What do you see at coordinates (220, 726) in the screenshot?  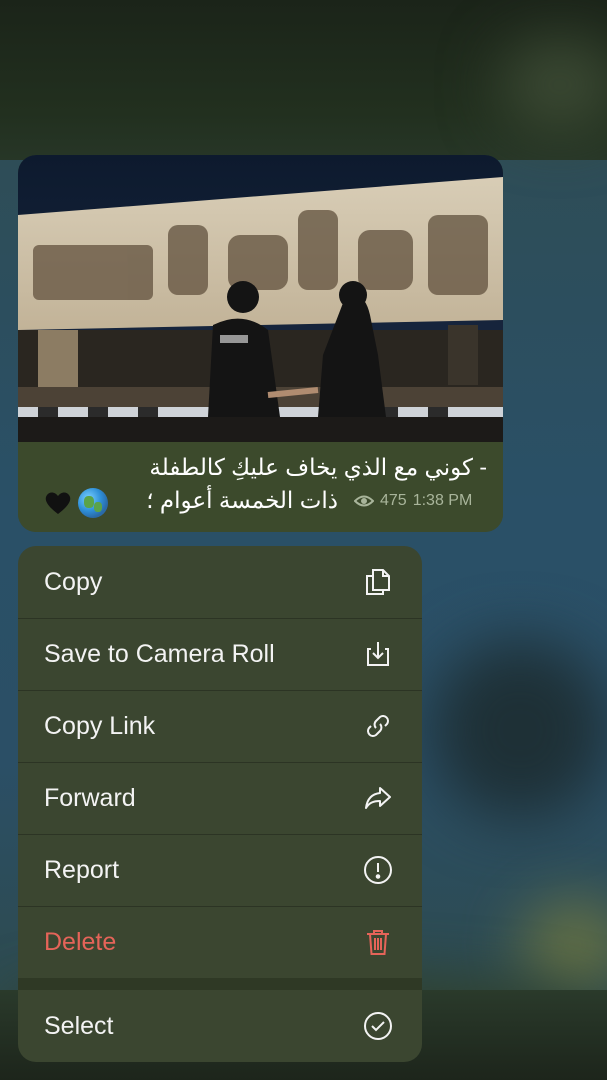 I see `copy-link-button: Copy Link` at bounding box center [220, 726].